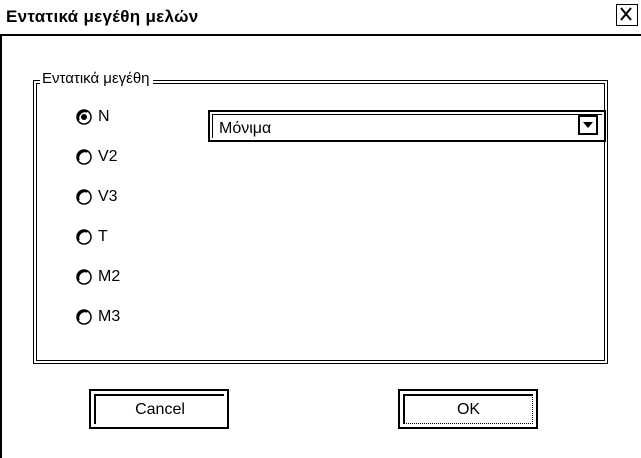 This screenshot has width=641, height=458. I want to click on radio-label-m2: M2, so click(109, 276).